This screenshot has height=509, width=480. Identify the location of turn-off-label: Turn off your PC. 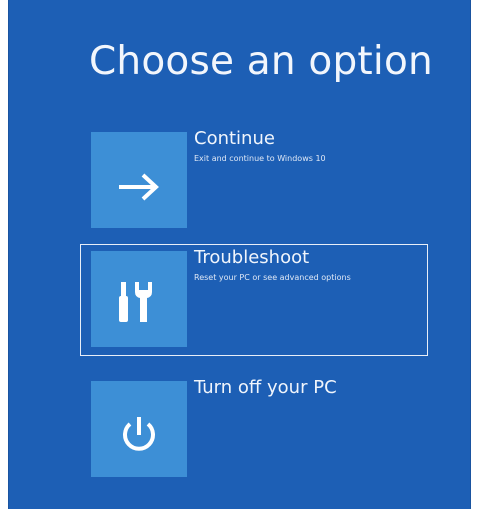
(265, 387).